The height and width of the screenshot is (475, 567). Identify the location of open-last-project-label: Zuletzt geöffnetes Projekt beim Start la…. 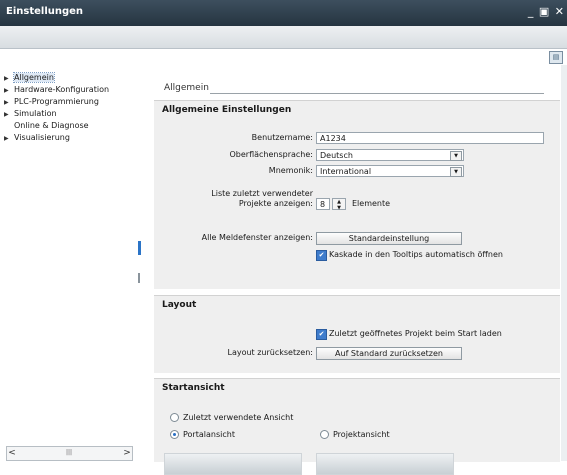
(415, 333).